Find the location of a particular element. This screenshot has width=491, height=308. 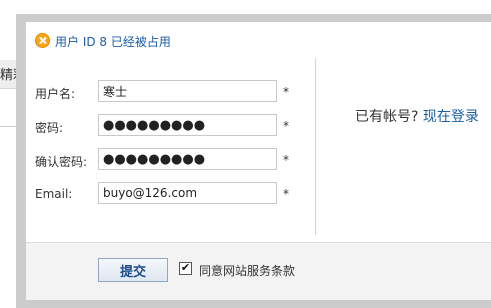

username-input is located at coordinates (187, 91).